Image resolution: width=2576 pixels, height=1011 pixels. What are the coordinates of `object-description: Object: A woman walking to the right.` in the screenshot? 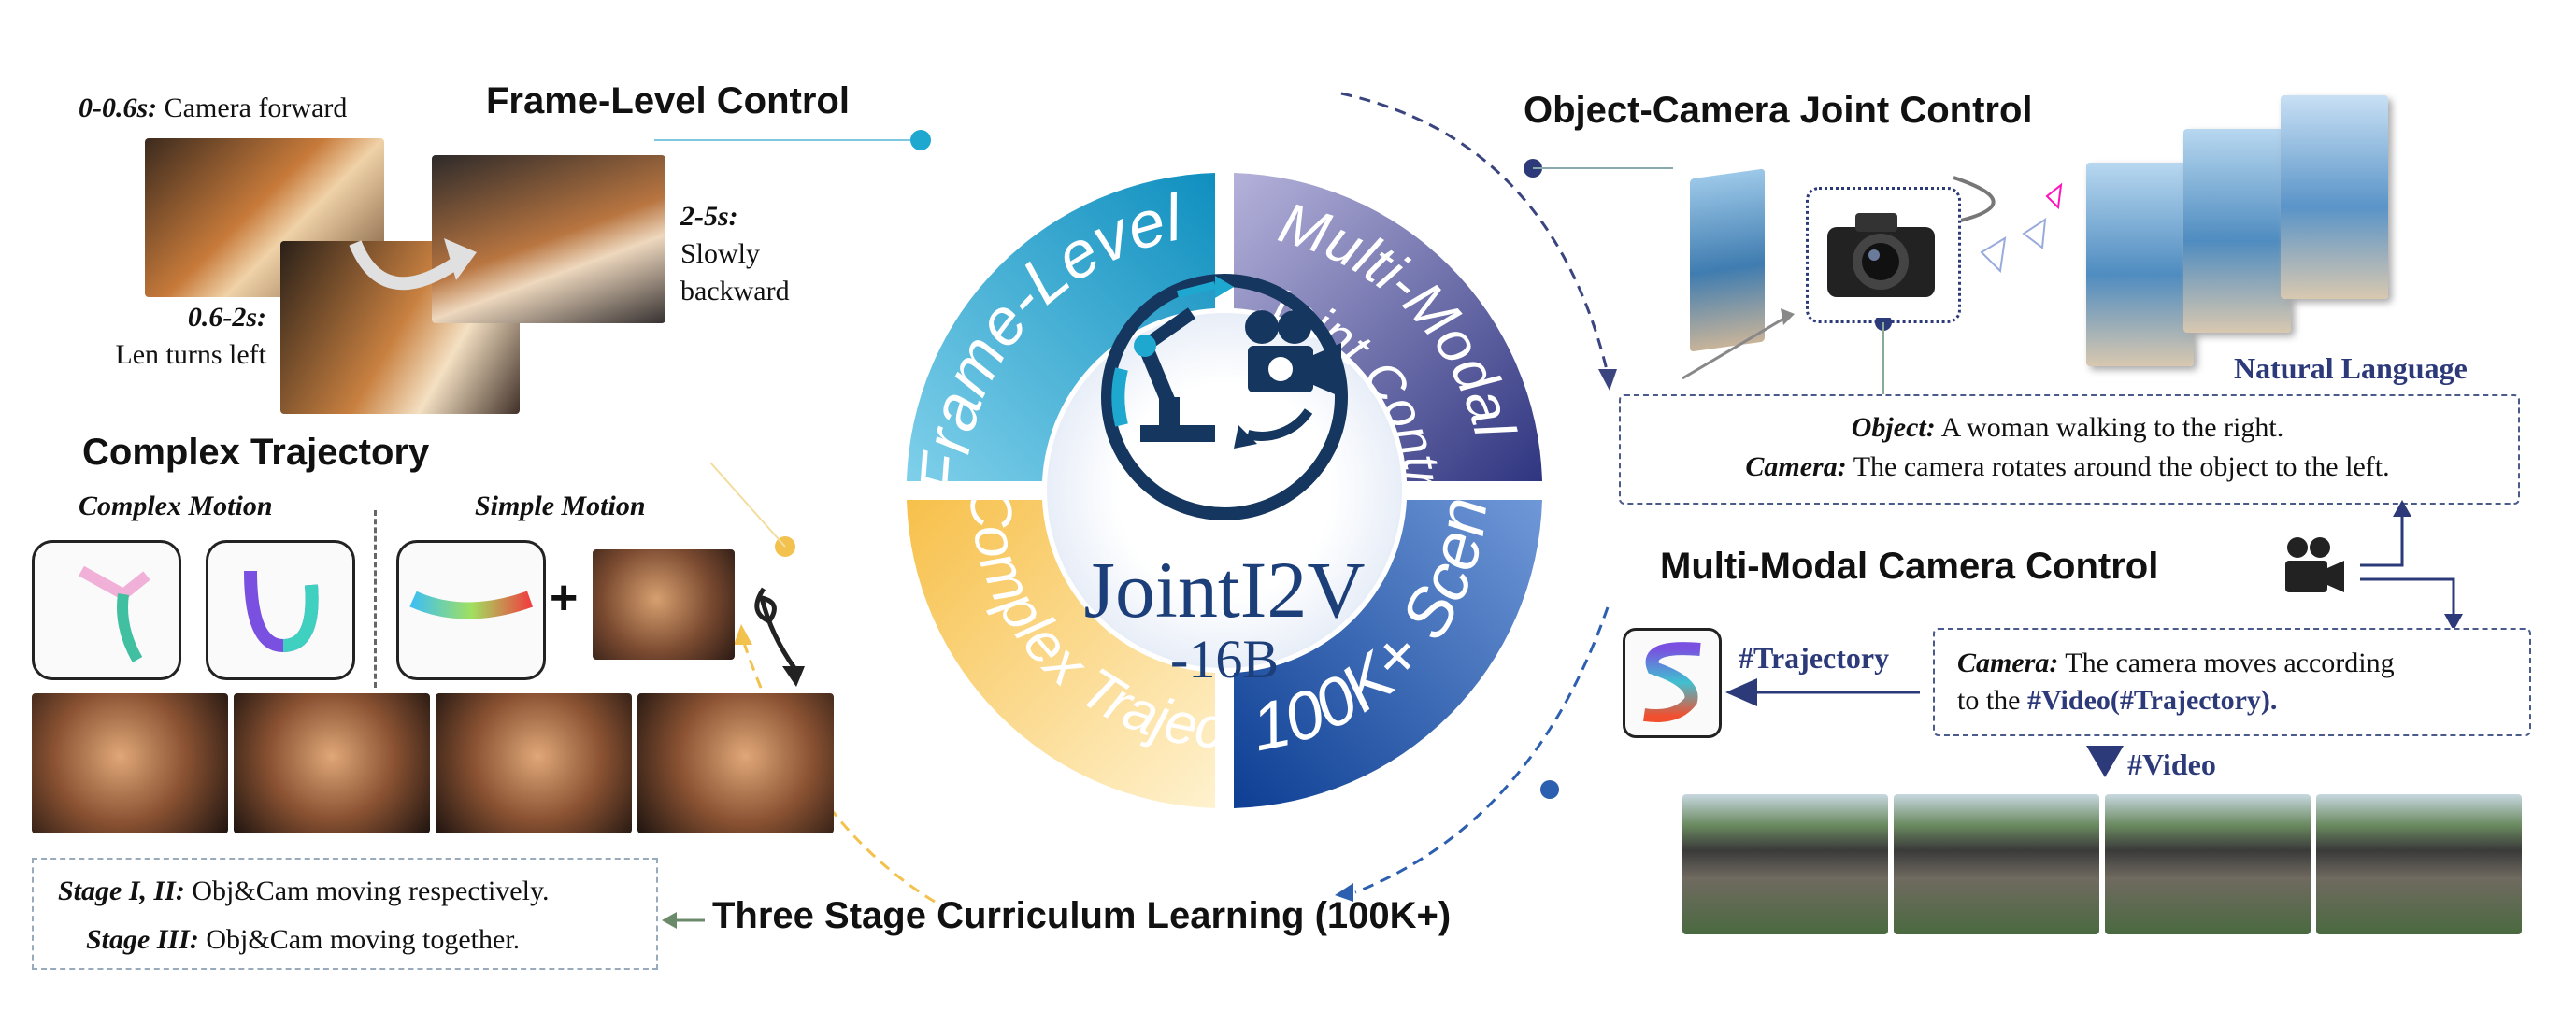 It's located at (2067, 428).